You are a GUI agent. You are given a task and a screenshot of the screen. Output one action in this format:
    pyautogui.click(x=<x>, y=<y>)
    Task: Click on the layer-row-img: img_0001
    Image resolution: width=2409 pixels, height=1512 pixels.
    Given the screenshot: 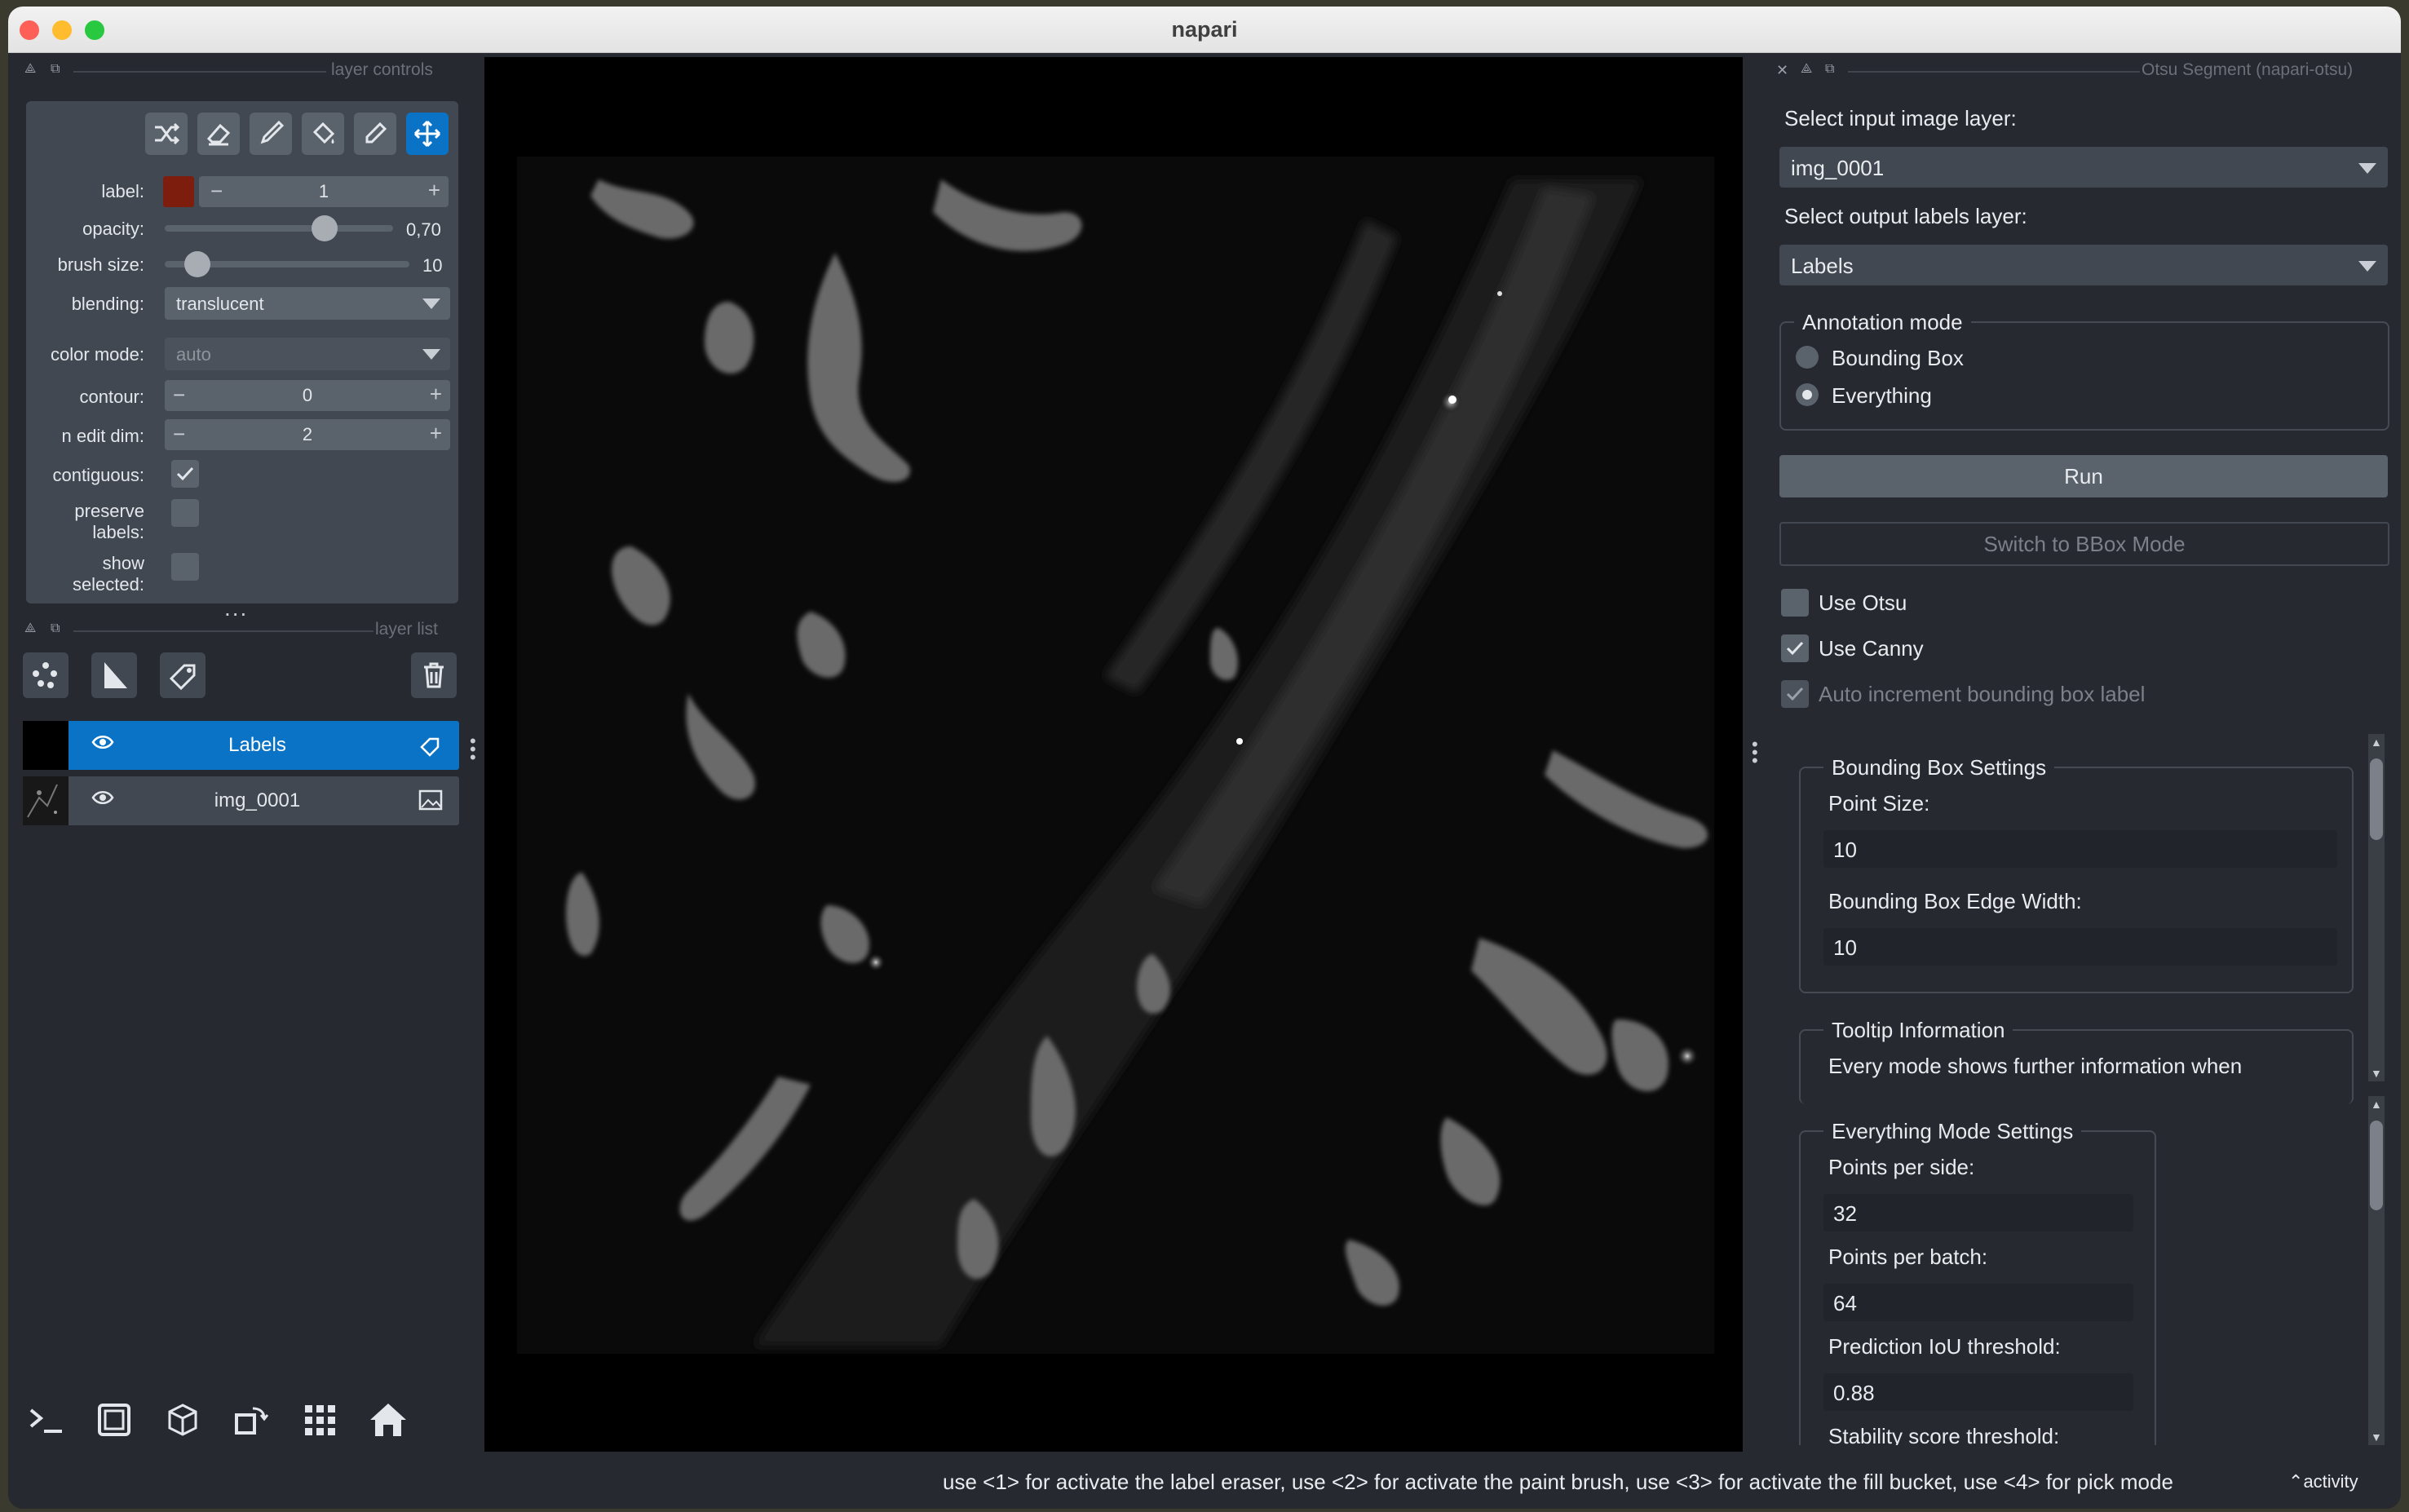 What is the action you would take?
    pyautogui.click(x=241, y=800)
    